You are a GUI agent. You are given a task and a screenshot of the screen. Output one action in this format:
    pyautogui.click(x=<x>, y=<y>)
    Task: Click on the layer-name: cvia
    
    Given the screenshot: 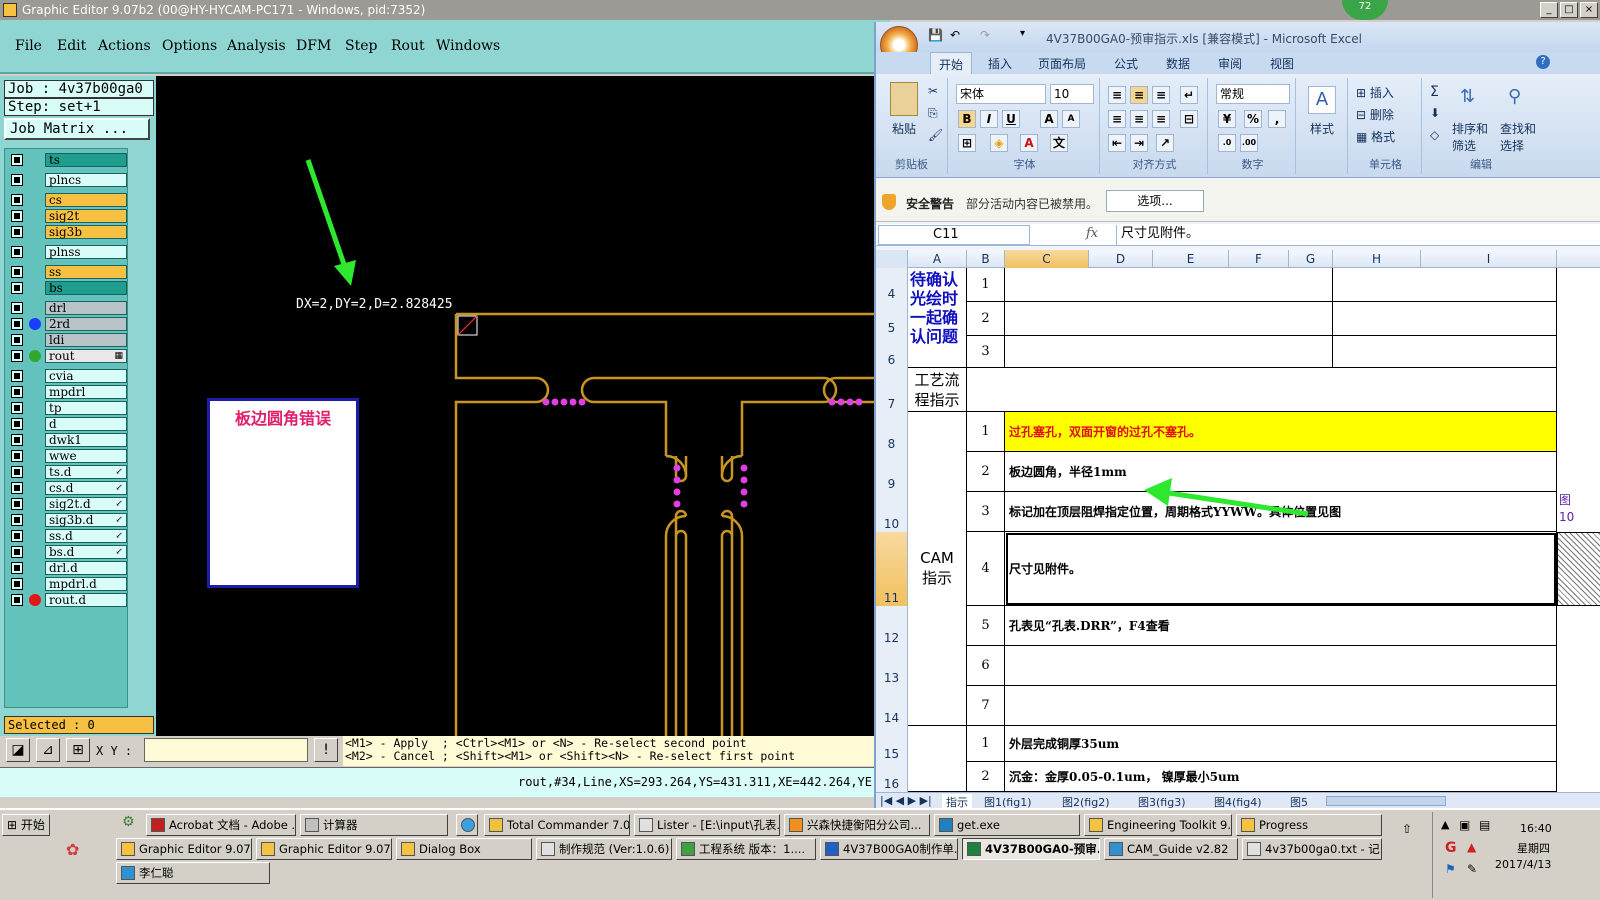 What is the action you would take?
    pyautogui.click(x=86, y=376)
    